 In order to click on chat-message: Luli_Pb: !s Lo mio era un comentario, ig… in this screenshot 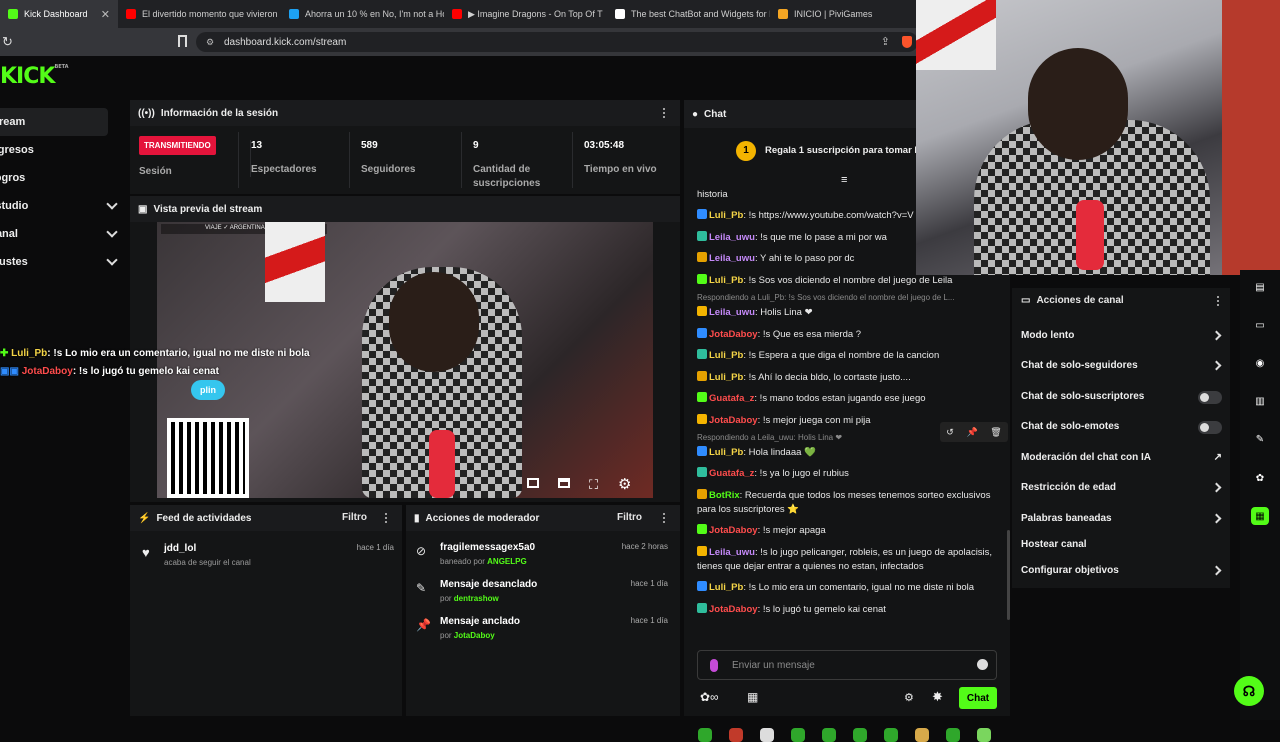, I will do `click(847, 588)`.